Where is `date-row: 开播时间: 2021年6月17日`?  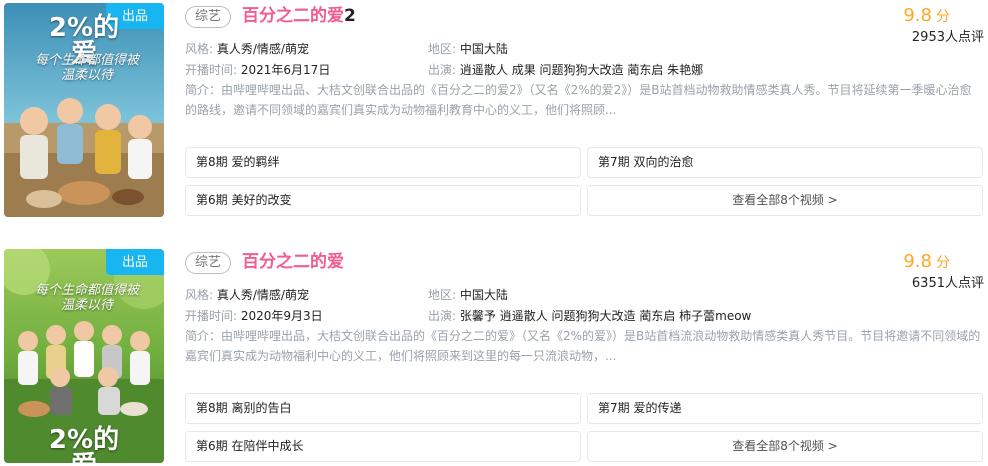 date-row: 开播时间: 2021年6月17日 is located at coordinates (257, 70).